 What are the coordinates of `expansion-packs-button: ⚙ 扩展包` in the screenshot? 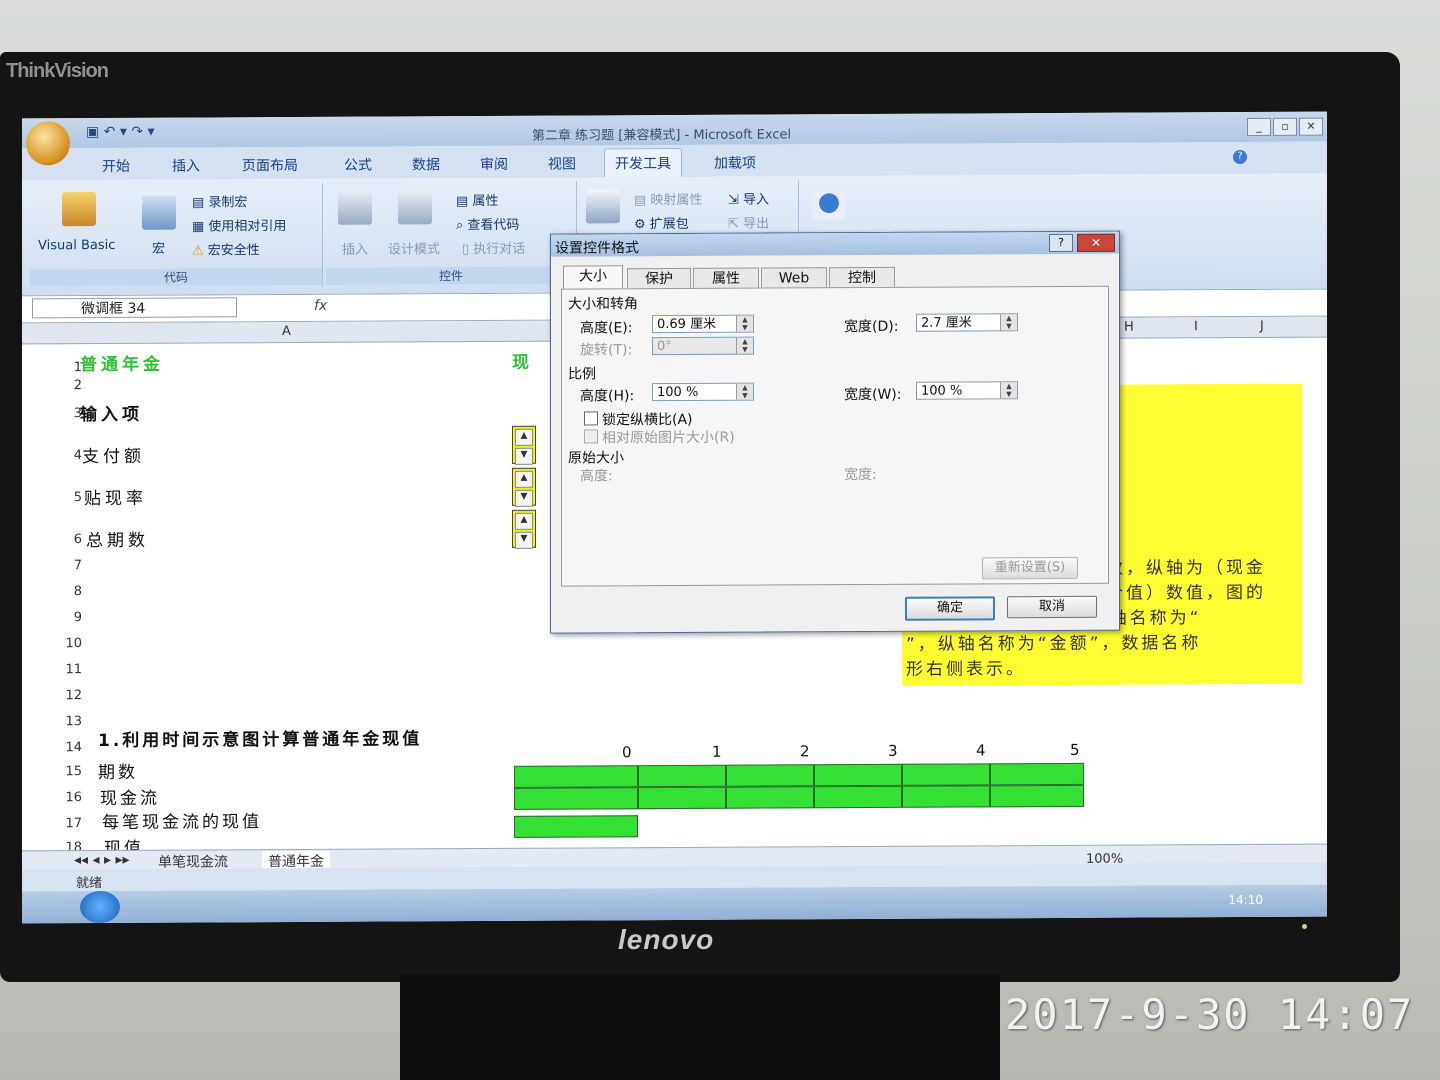 It's located at (661, 222).